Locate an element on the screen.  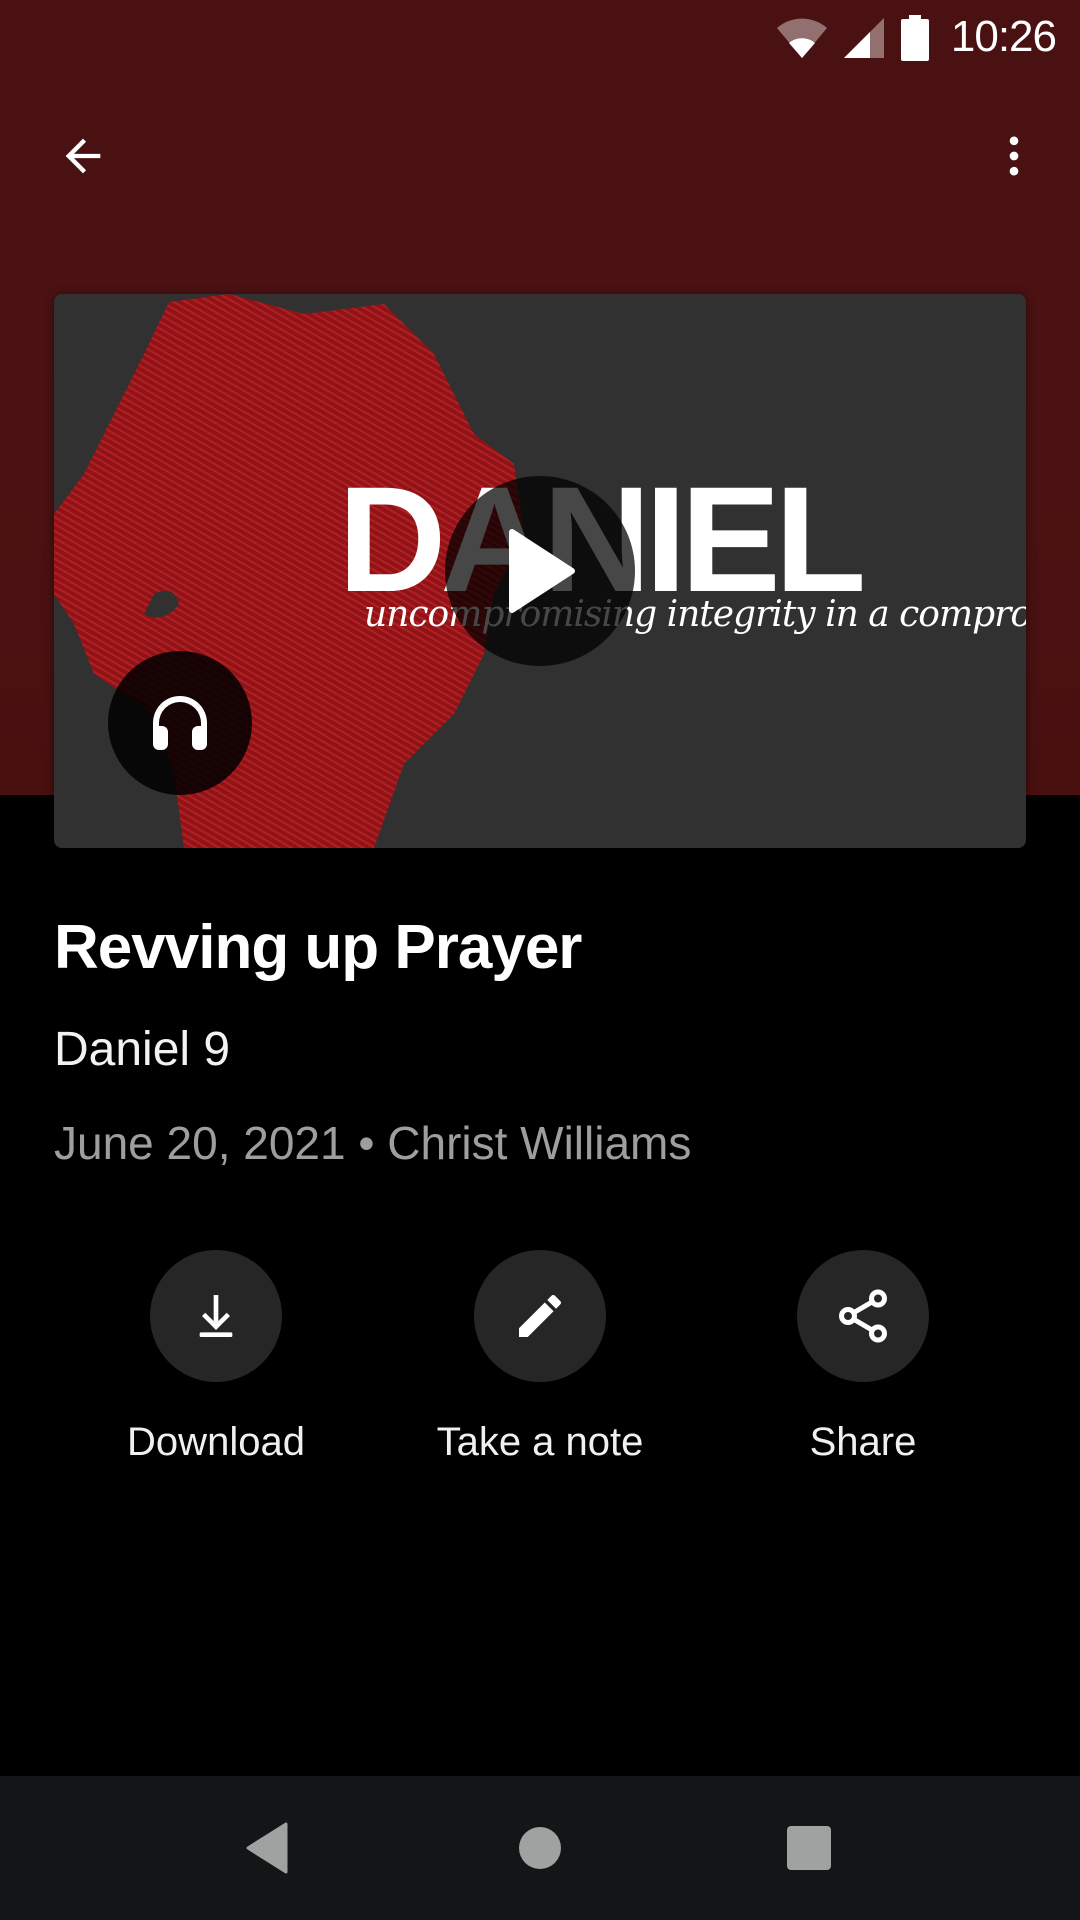
share-icon is located at coordinates (863, 1316).